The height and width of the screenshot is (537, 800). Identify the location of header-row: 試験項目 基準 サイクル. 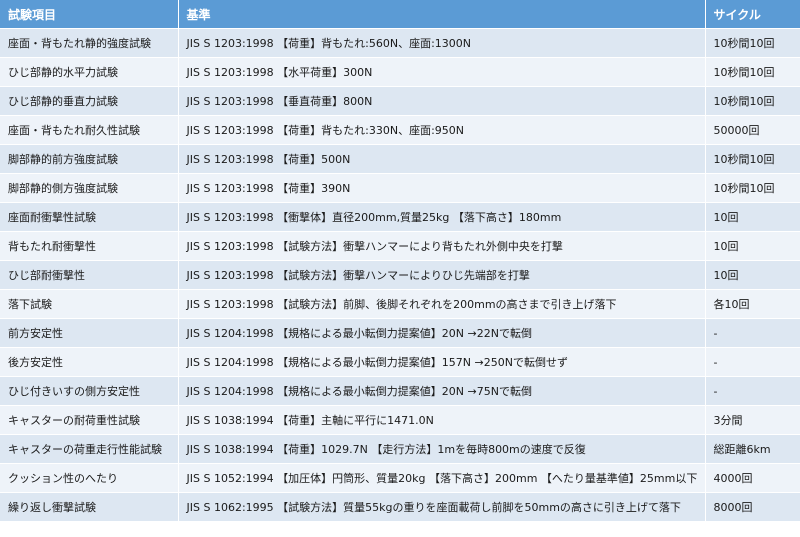
(400, 14).